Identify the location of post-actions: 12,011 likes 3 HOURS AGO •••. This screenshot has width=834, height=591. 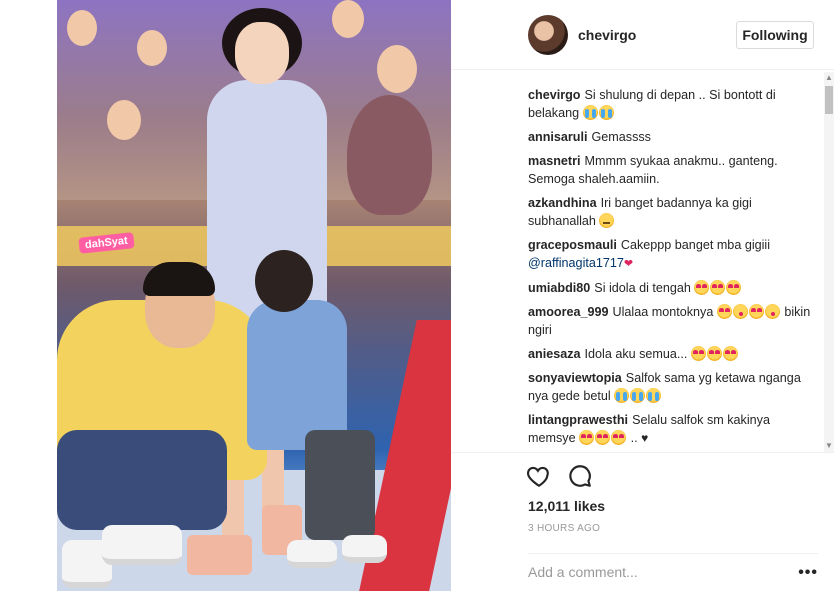
(642, 521).